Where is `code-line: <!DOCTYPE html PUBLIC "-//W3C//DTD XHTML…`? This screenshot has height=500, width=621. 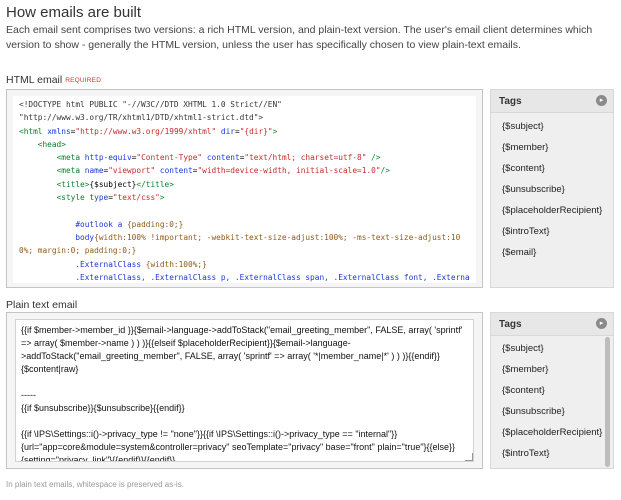 code-line: <!DOCTYPE html PUBLIC "-//W3C//DTD XHTML… is located at coordinates (150, 104).